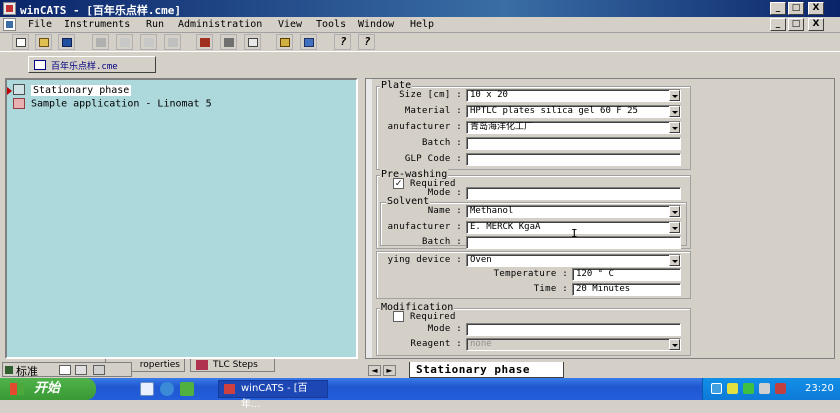 The width and height of the screenshot is (840, 413). What do you see at coordinates (148, 42) in the screenshot?
I see `redo-icon` at bounding box center [148, 42].